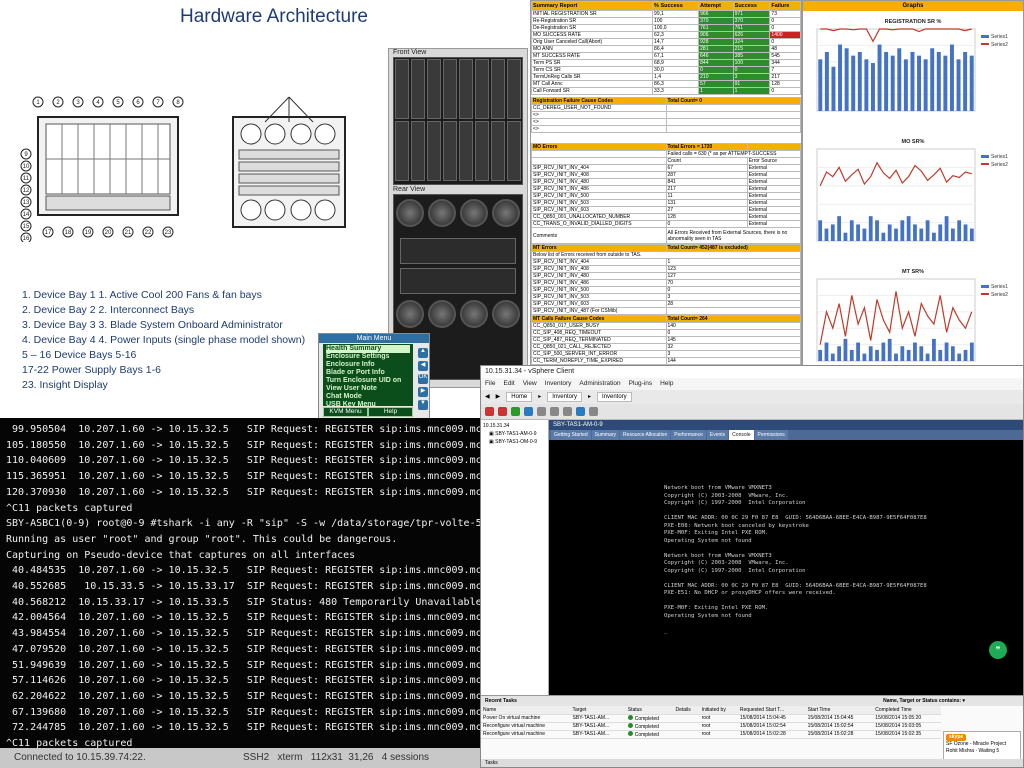  What do you see at coordinates (368, 389) in the screenshot?
I see `lcd-menu-item: View User Note` at bounding box center [368, 389].